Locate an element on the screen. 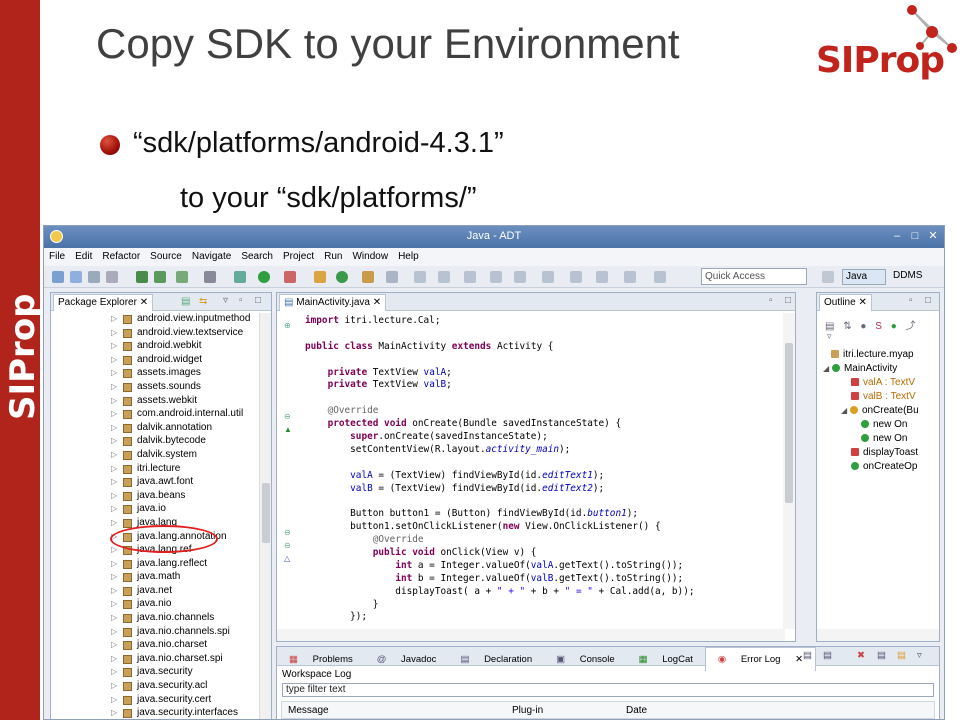 This screenshot has height=720, width=960. toggle-mark-icon is located at coordinates (660, 277).